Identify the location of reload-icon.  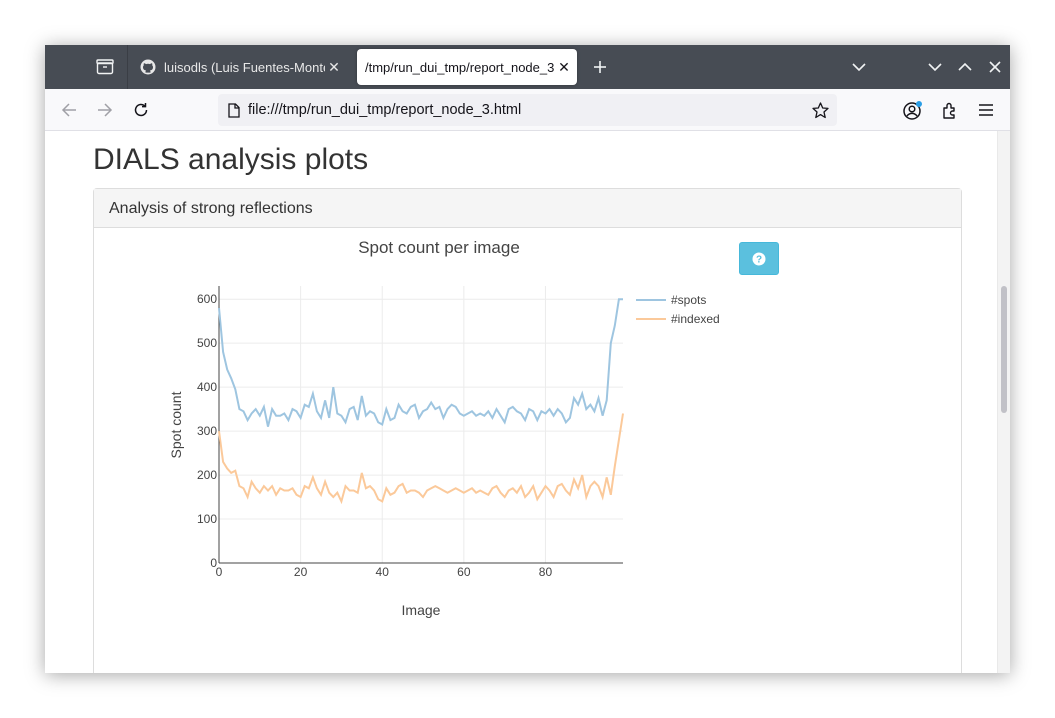
(141, 110).